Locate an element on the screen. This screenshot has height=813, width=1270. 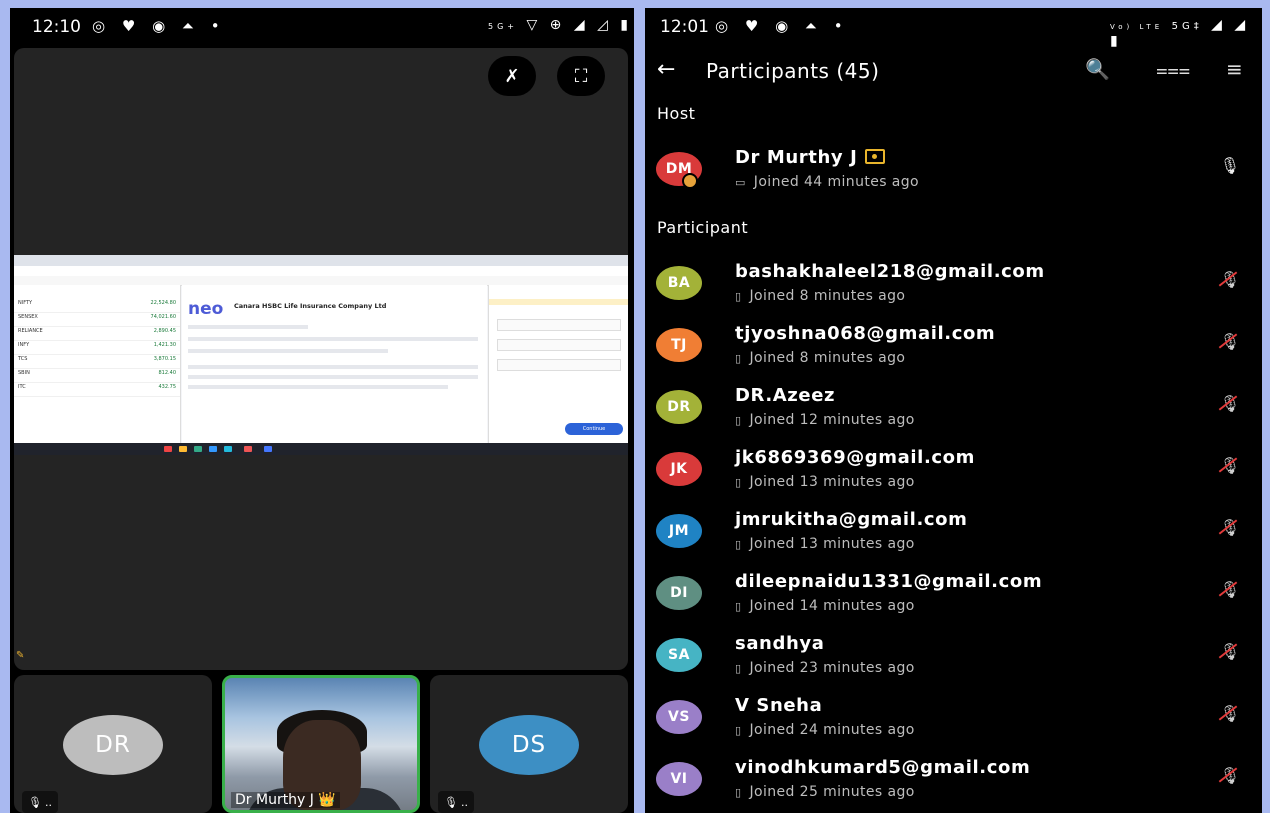
company-title: Canara HSBC Life Insurance Company Ltd is located at coordinates (310, 306).